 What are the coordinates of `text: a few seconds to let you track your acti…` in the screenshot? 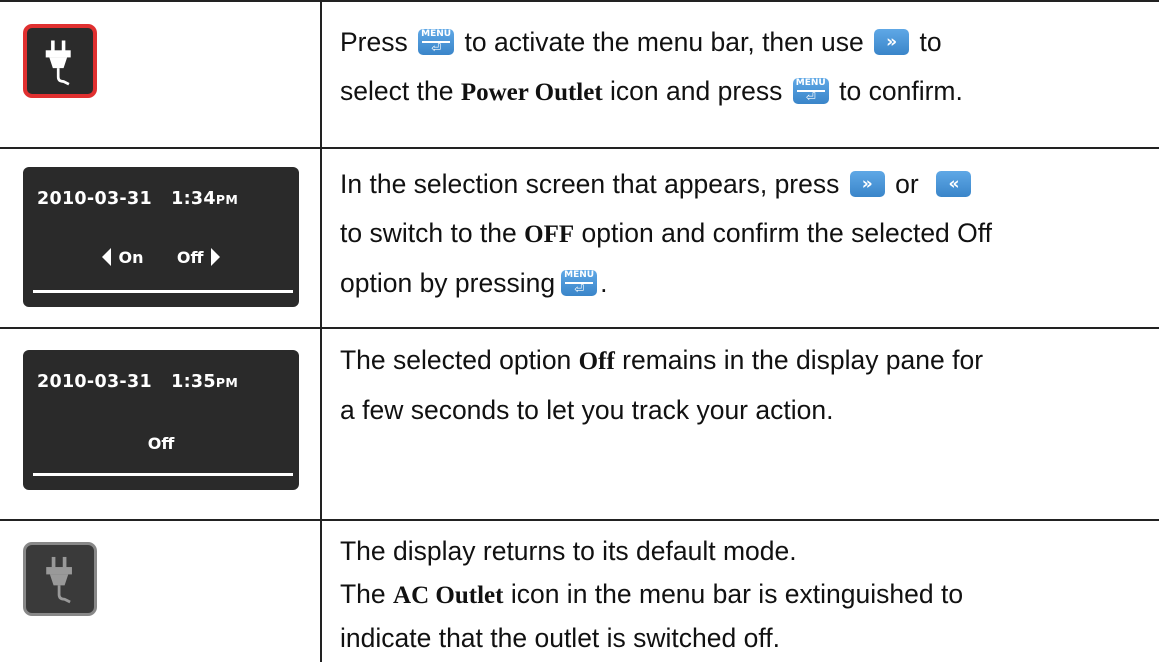 It's located at (587, 410).